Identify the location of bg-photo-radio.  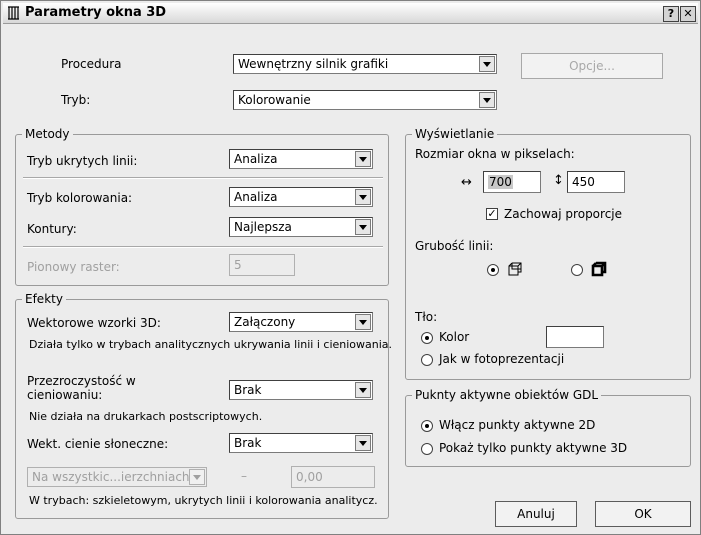
(427, 360).